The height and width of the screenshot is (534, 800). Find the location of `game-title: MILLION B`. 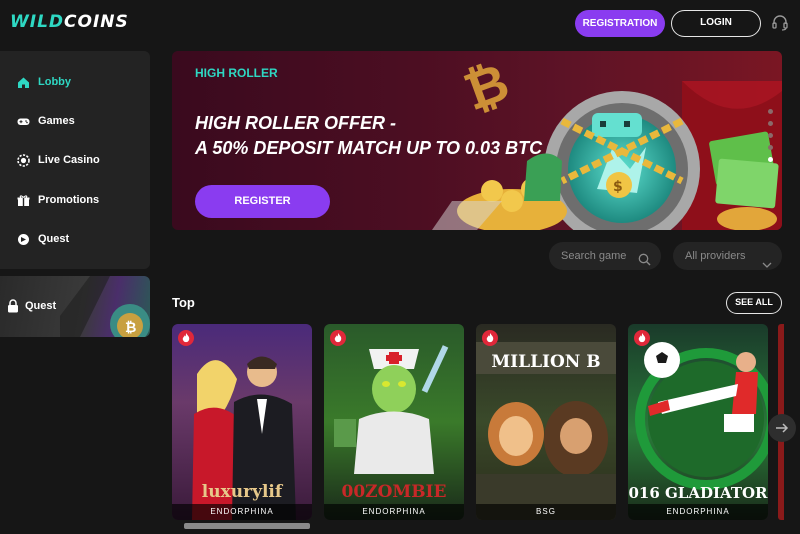

game-title: MILLION B is located at coordinates (546, 362).